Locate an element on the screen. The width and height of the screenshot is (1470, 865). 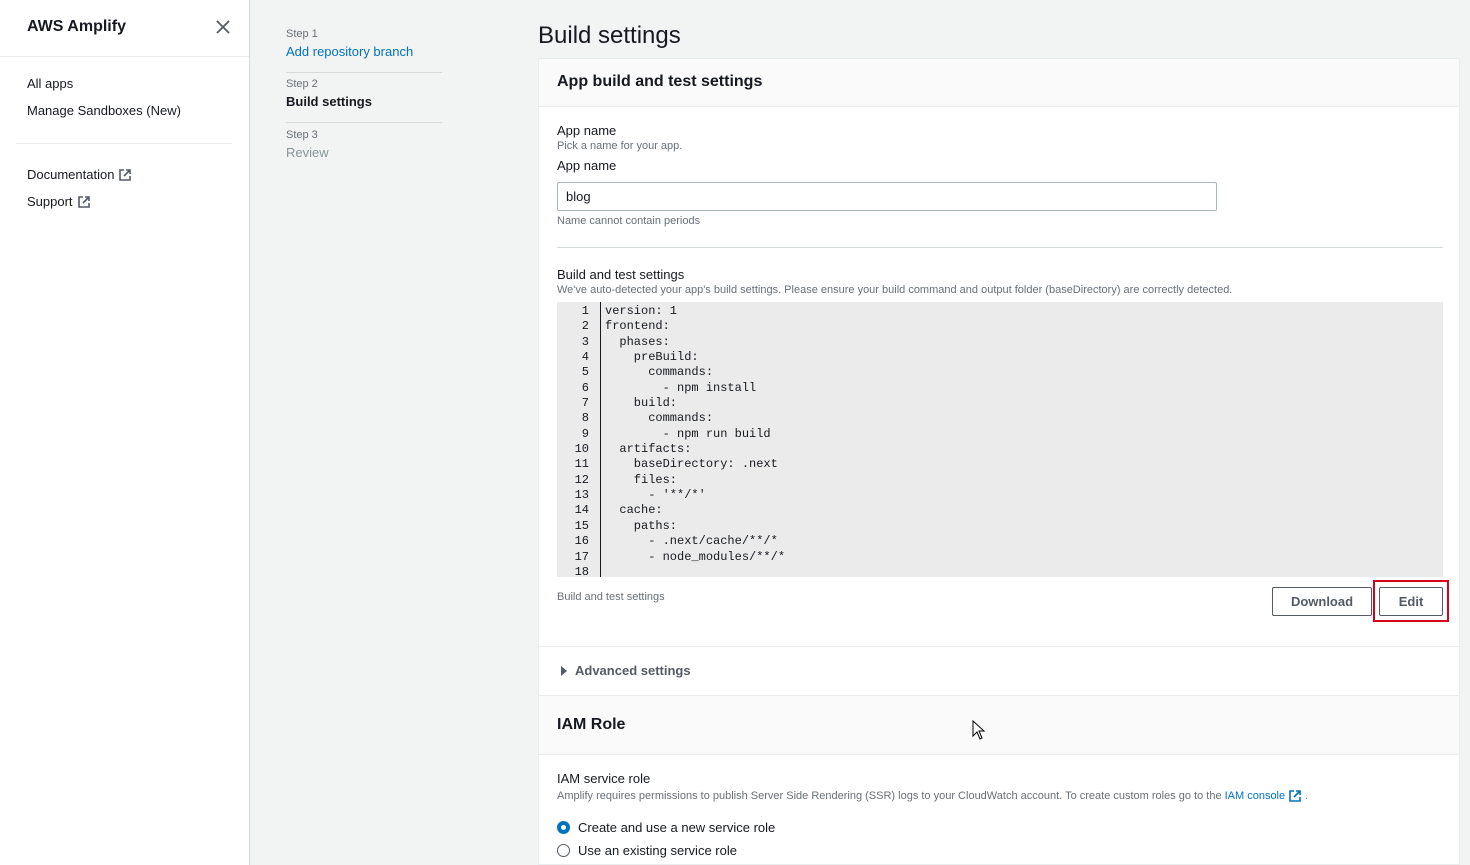
code-line: - node_modules/**/* is located at coordinates (695, 556).